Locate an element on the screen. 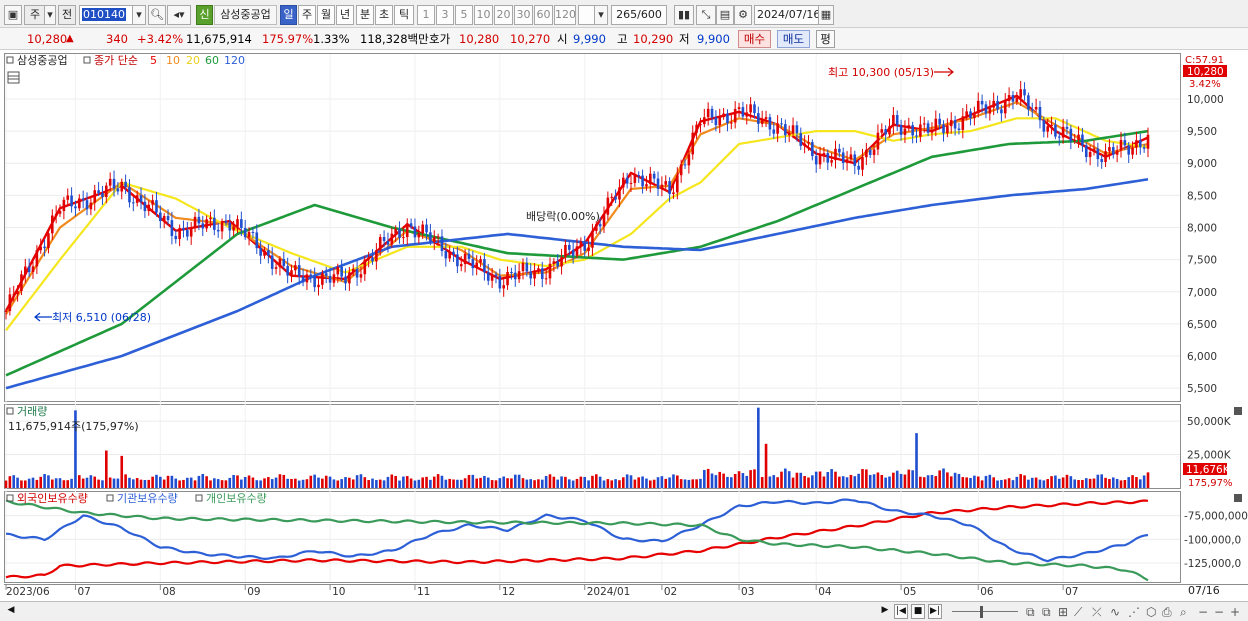 This screenshot has width=1248, height=621. eval-button: 평 is located at coordinates (825, 39).